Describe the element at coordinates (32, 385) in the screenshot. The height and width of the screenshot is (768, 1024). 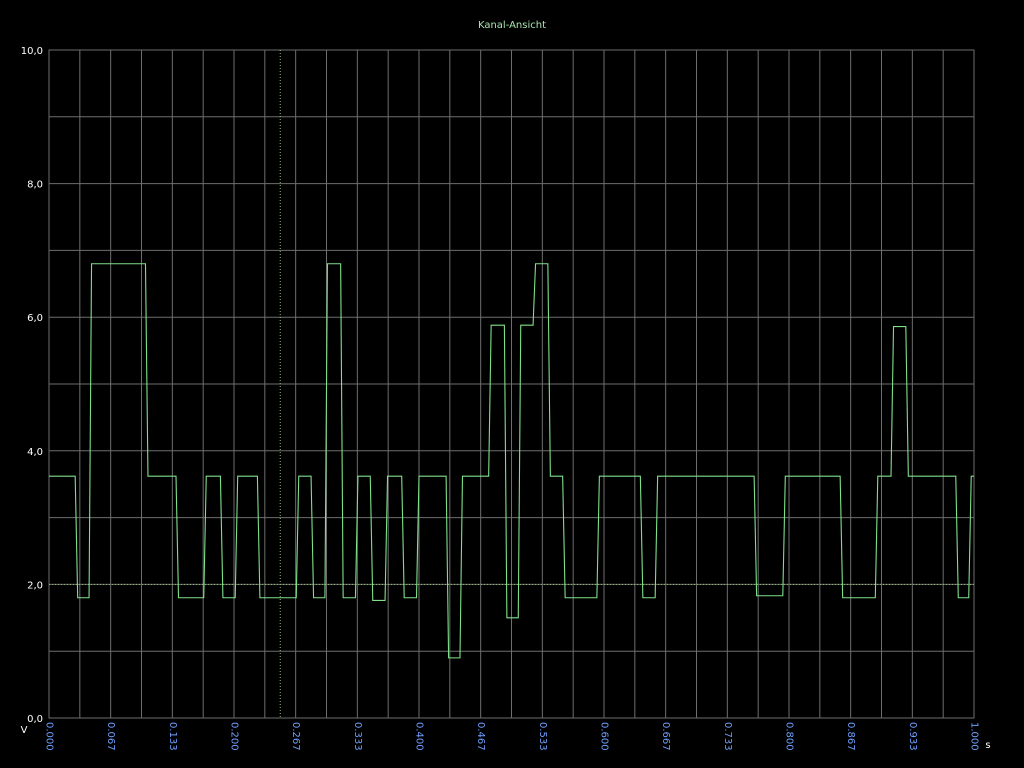
I see `y-axis-ticks: 0,0 2,0 4,0 6,0 8,0 10,0` at that location.